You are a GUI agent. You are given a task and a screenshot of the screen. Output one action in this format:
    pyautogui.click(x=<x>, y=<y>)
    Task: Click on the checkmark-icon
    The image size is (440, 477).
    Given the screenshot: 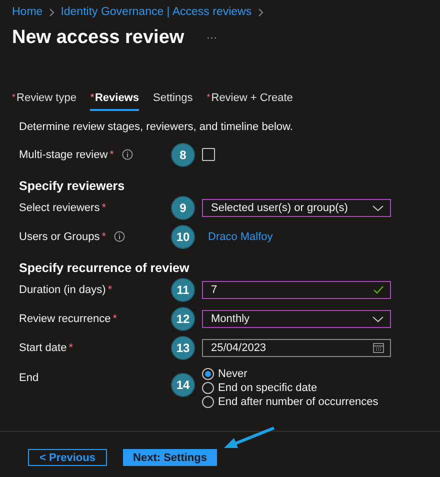 What is the action you would take?
    pyautogui.click(x=378, y=289)
    